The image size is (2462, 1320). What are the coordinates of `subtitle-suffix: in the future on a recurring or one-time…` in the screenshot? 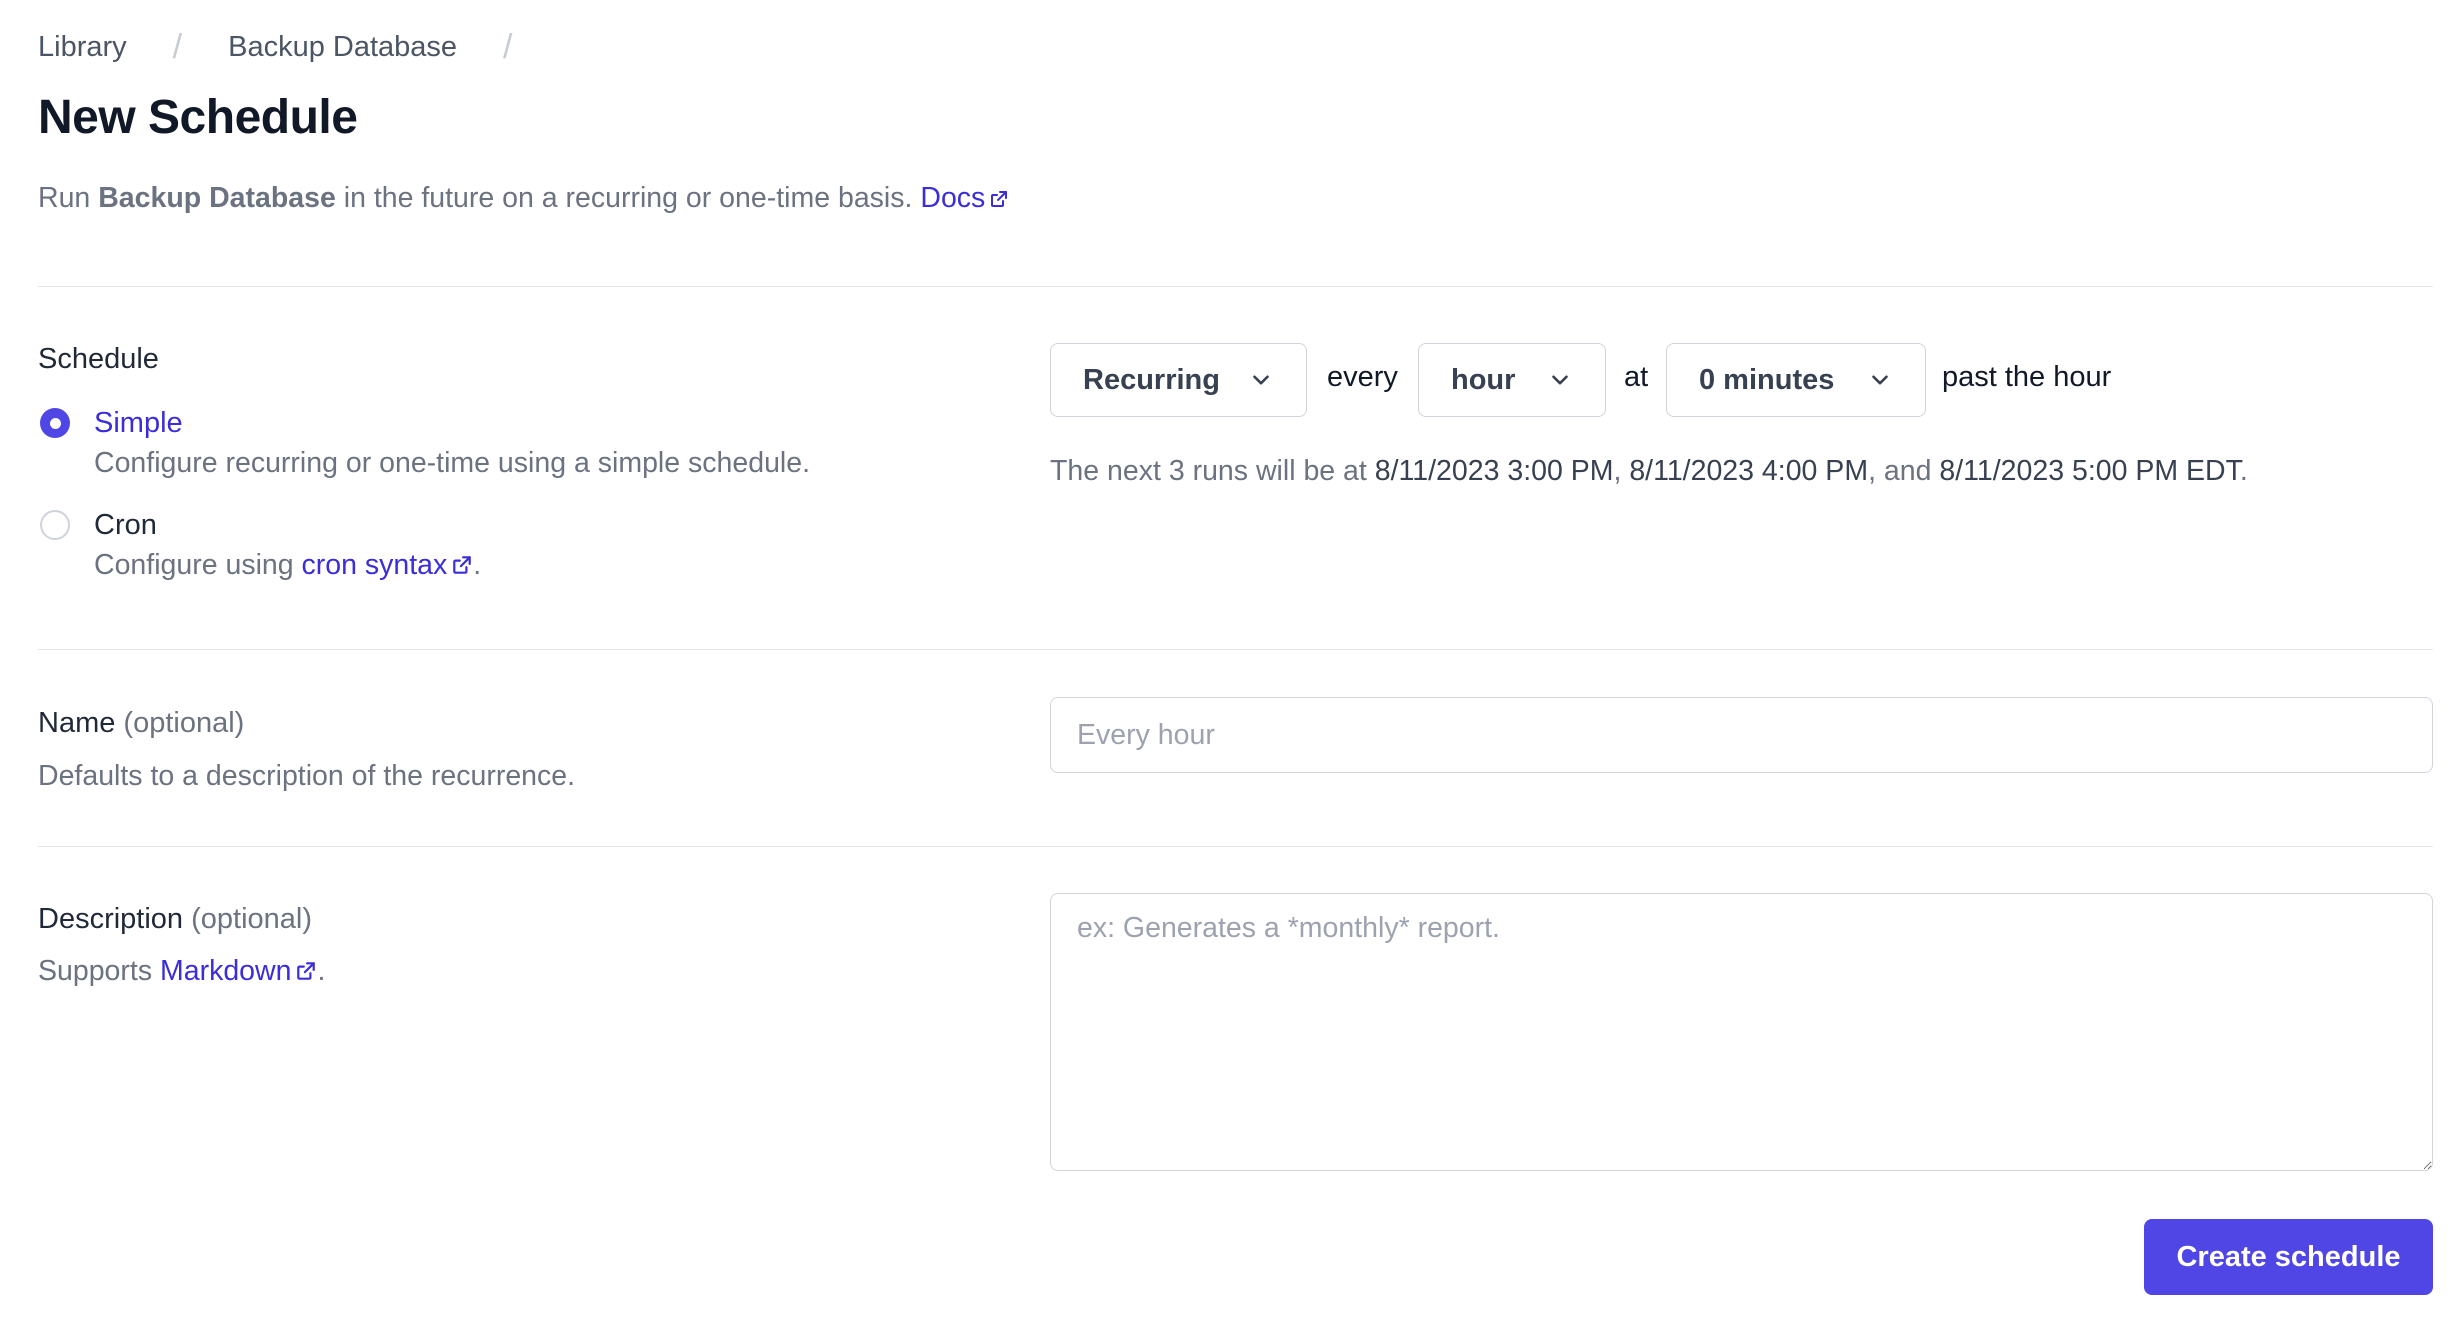 It's located at (628, 198).